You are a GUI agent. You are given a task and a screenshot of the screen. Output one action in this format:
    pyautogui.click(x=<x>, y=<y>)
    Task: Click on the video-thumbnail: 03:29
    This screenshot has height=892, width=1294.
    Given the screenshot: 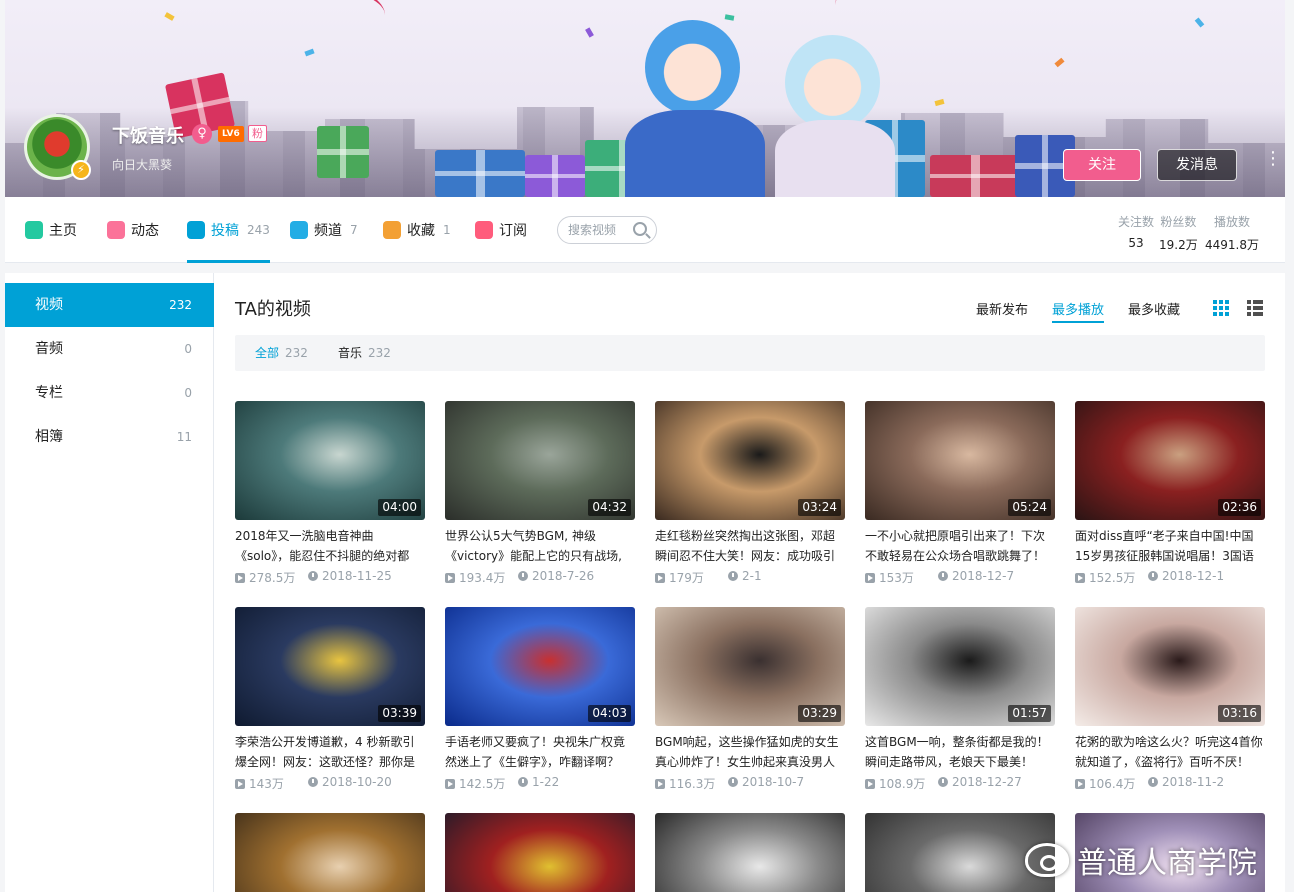 What is the action you would take?
    pyautogui.click(x=750, y=666)
    